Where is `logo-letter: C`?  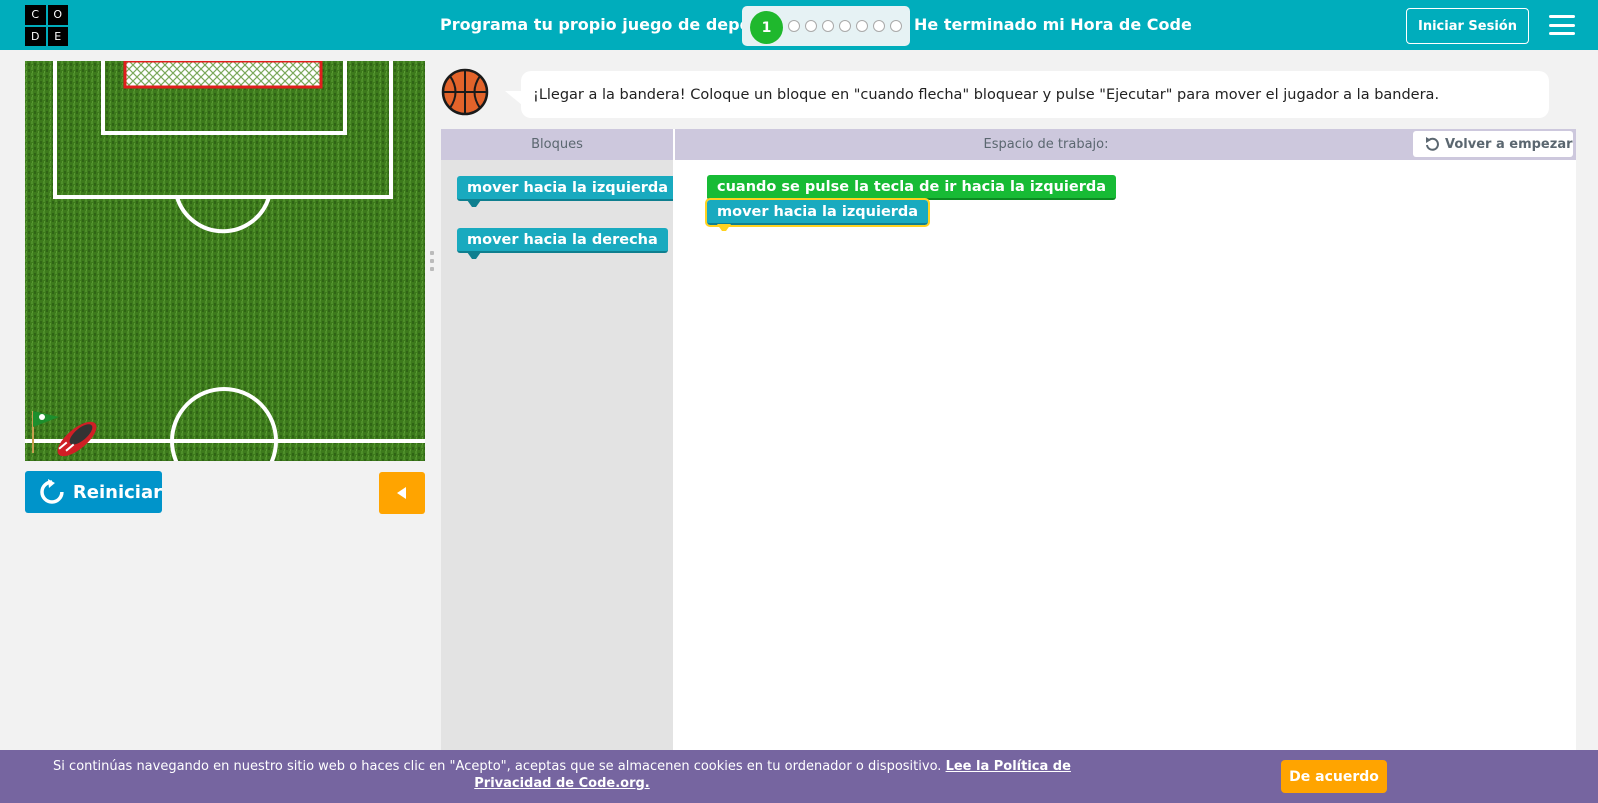
logo-letter: C is located at coordinates (35, 15).